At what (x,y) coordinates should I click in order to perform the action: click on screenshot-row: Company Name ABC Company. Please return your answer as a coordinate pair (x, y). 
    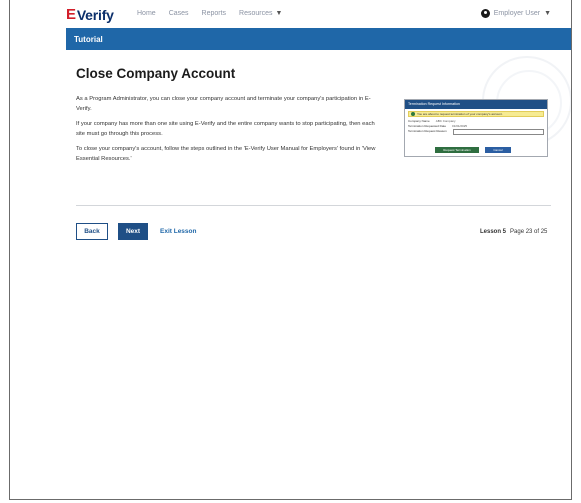
    Looking at the image, I should click on (476, 121).